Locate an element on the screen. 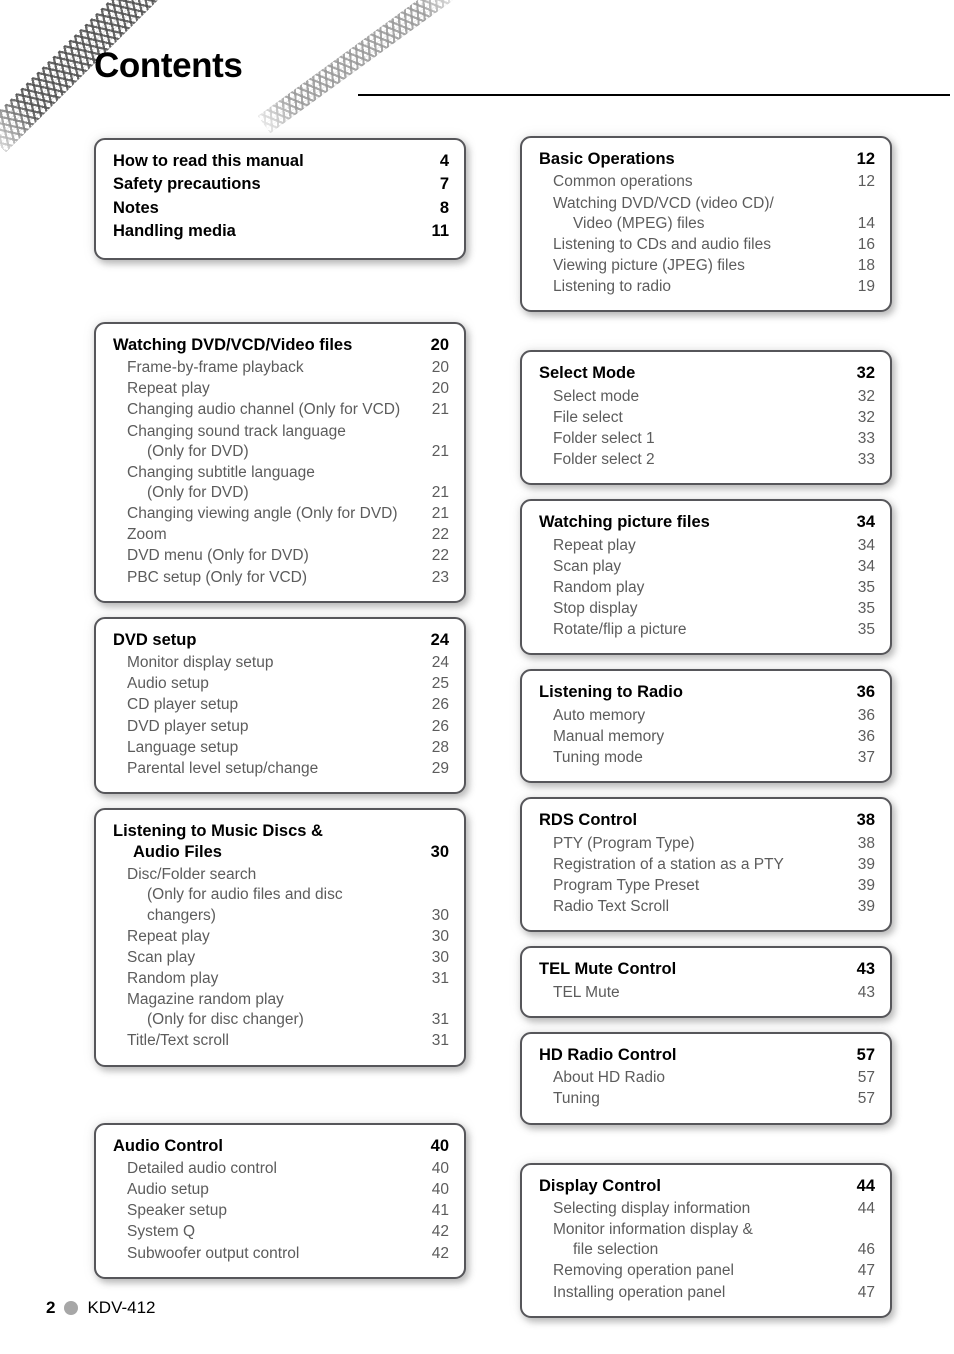  toc-entry-title: Manual memory is located at coordinates (609, 736).